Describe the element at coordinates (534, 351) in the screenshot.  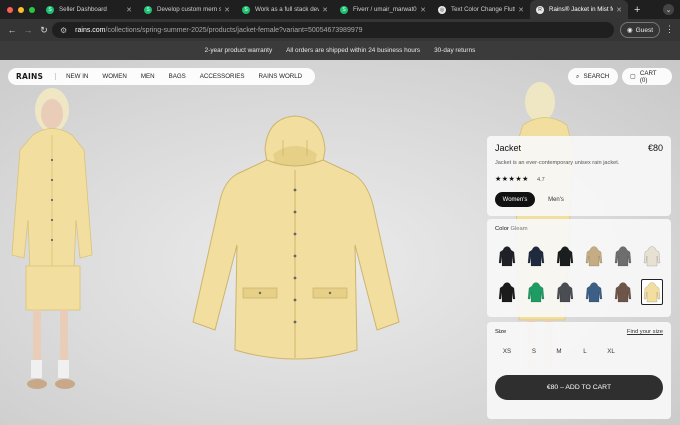
I see `size-option-s: S` at that location.